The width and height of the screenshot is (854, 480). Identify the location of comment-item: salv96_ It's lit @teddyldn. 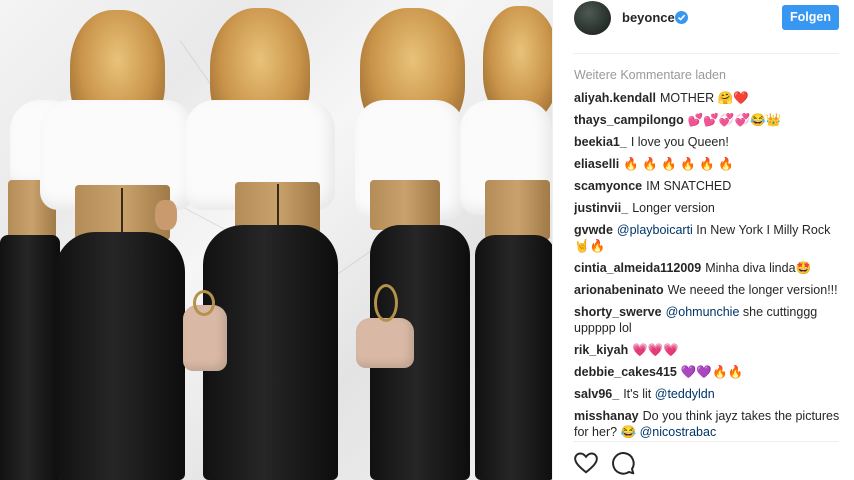
(709, 394).